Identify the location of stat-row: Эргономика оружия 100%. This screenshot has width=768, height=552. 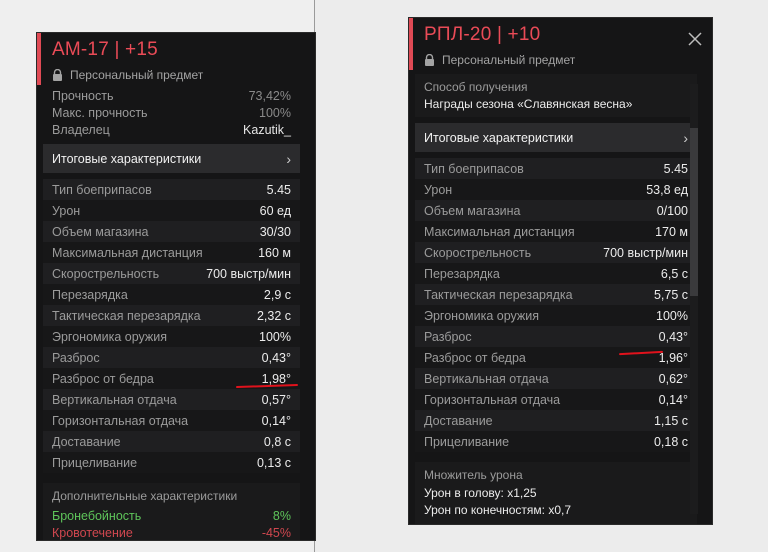
(171, 336).